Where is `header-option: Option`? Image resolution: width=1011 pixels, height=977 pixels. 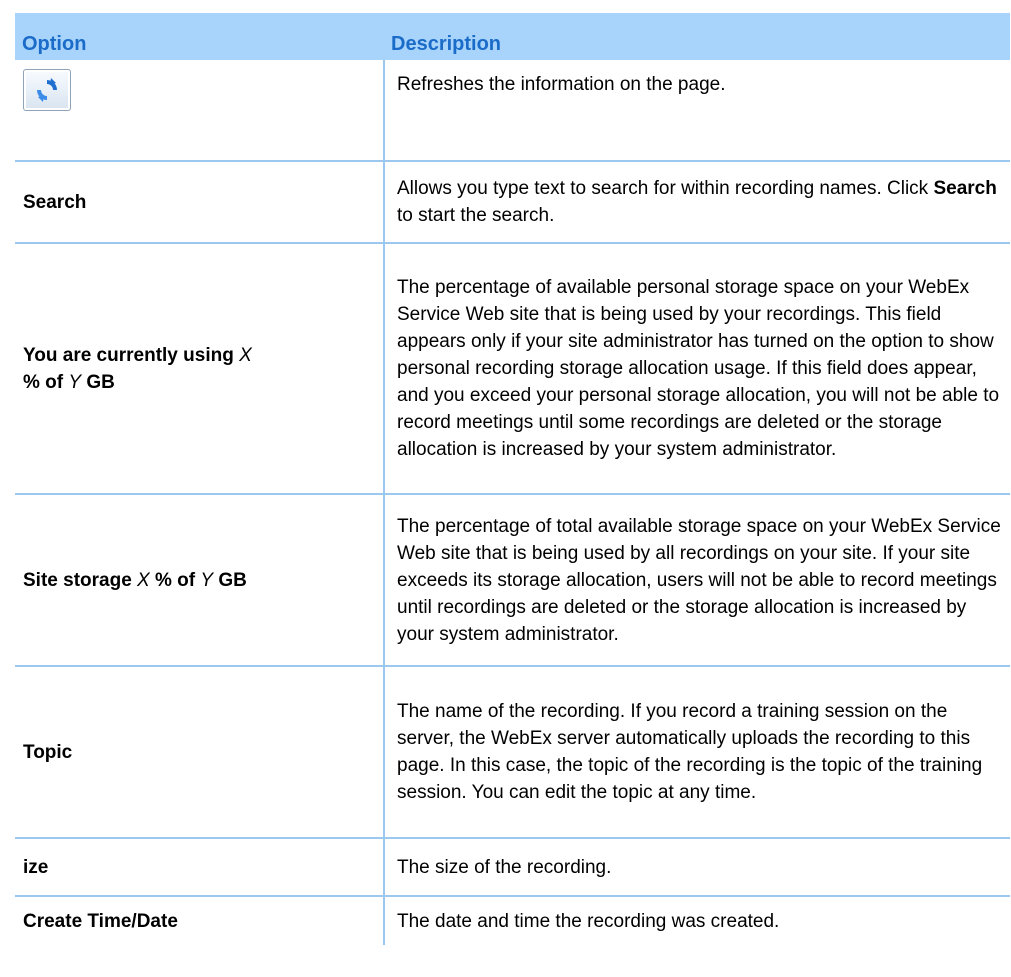
header-option: Option is located at coordinates (199, 36).